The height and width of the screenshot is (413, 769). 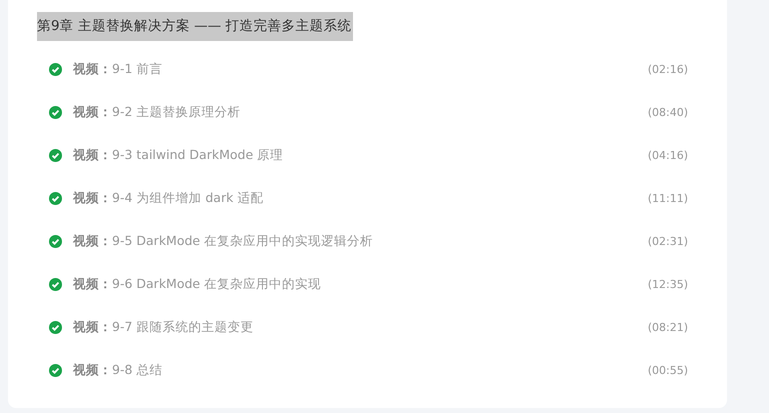 What do you see at coordinates (668, 112) in the screenshot?
I see `lesson-duration: (08:40)` at bounding box center [668, 112].